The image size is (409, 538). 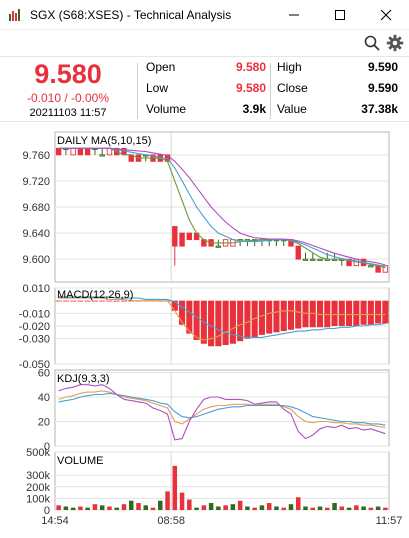 I want to click on volume-label: Volume, so click(x=166, y=109).